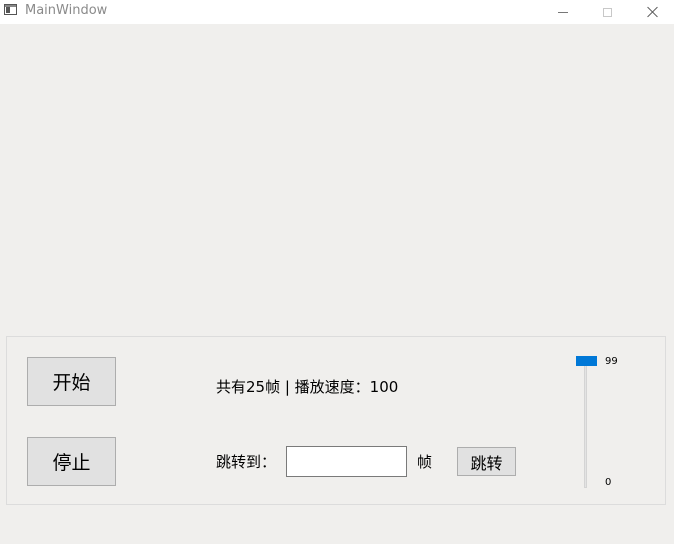 The height and width of the screenshot is (544, 674). Describe the element at coordinates (307, 387) in the screenshot. I see `frame-info-label: 共有25帧 | 播放速度：100` at that location.